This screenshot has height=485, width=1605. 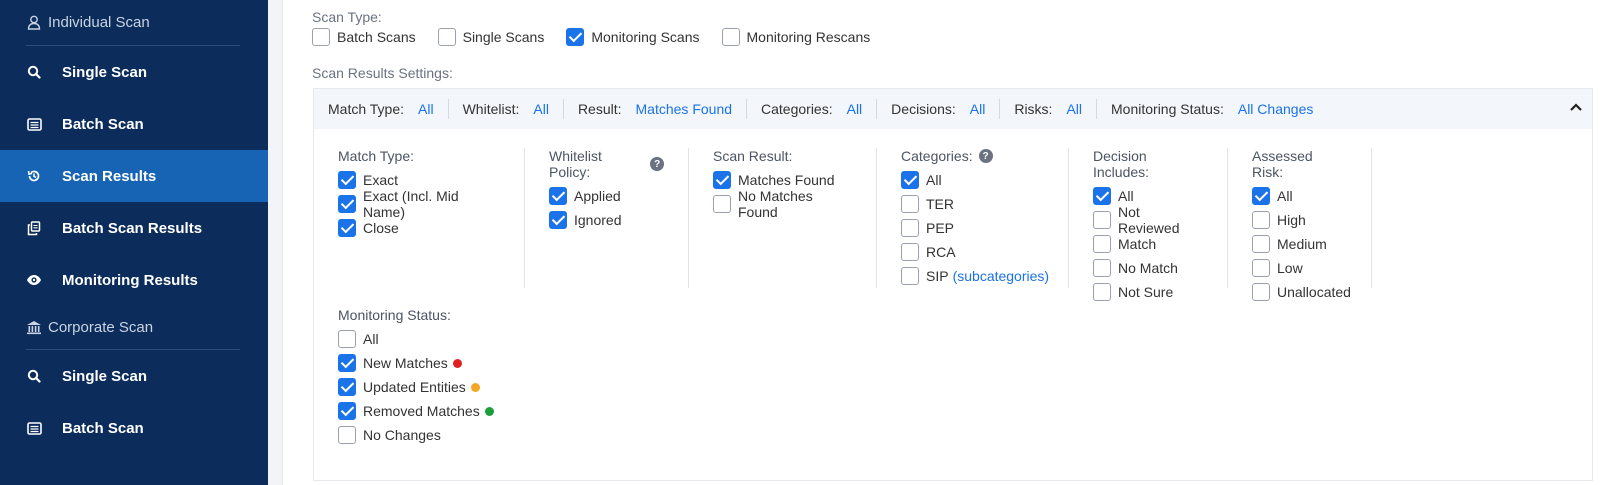 I want to click on scan-result-matches-found-checkbox: Matches Found, so click(x=774, y=180).